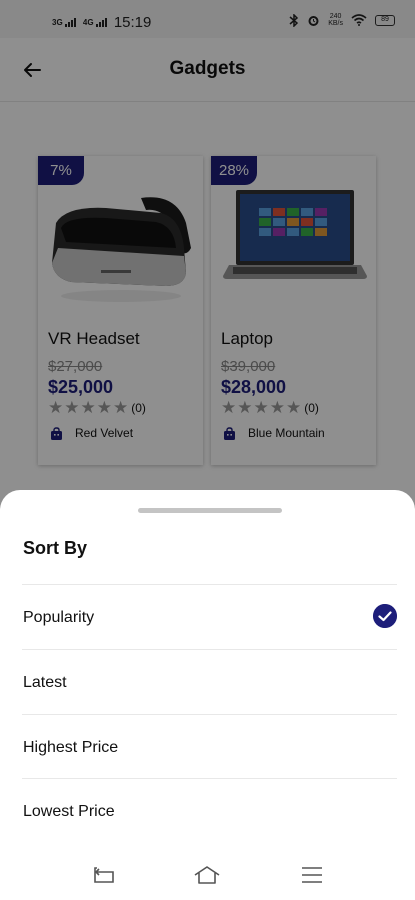 This screenshot has width=415, height=900. Describe the element at coordinates (210, 510) in the screenshot. I see `sheet-drag-handle` at that location.